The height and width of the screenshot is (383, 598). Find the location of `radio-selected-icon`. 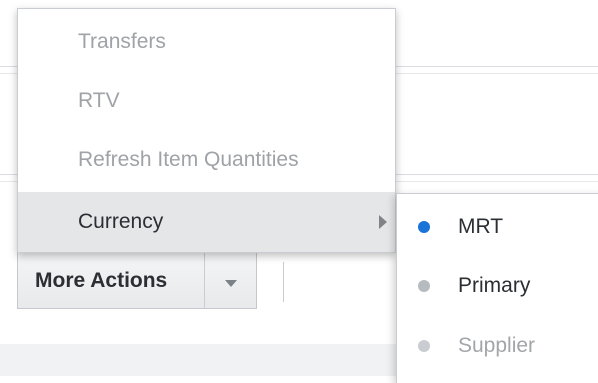

radio-selected-icon is located at coordinates (424, 227).